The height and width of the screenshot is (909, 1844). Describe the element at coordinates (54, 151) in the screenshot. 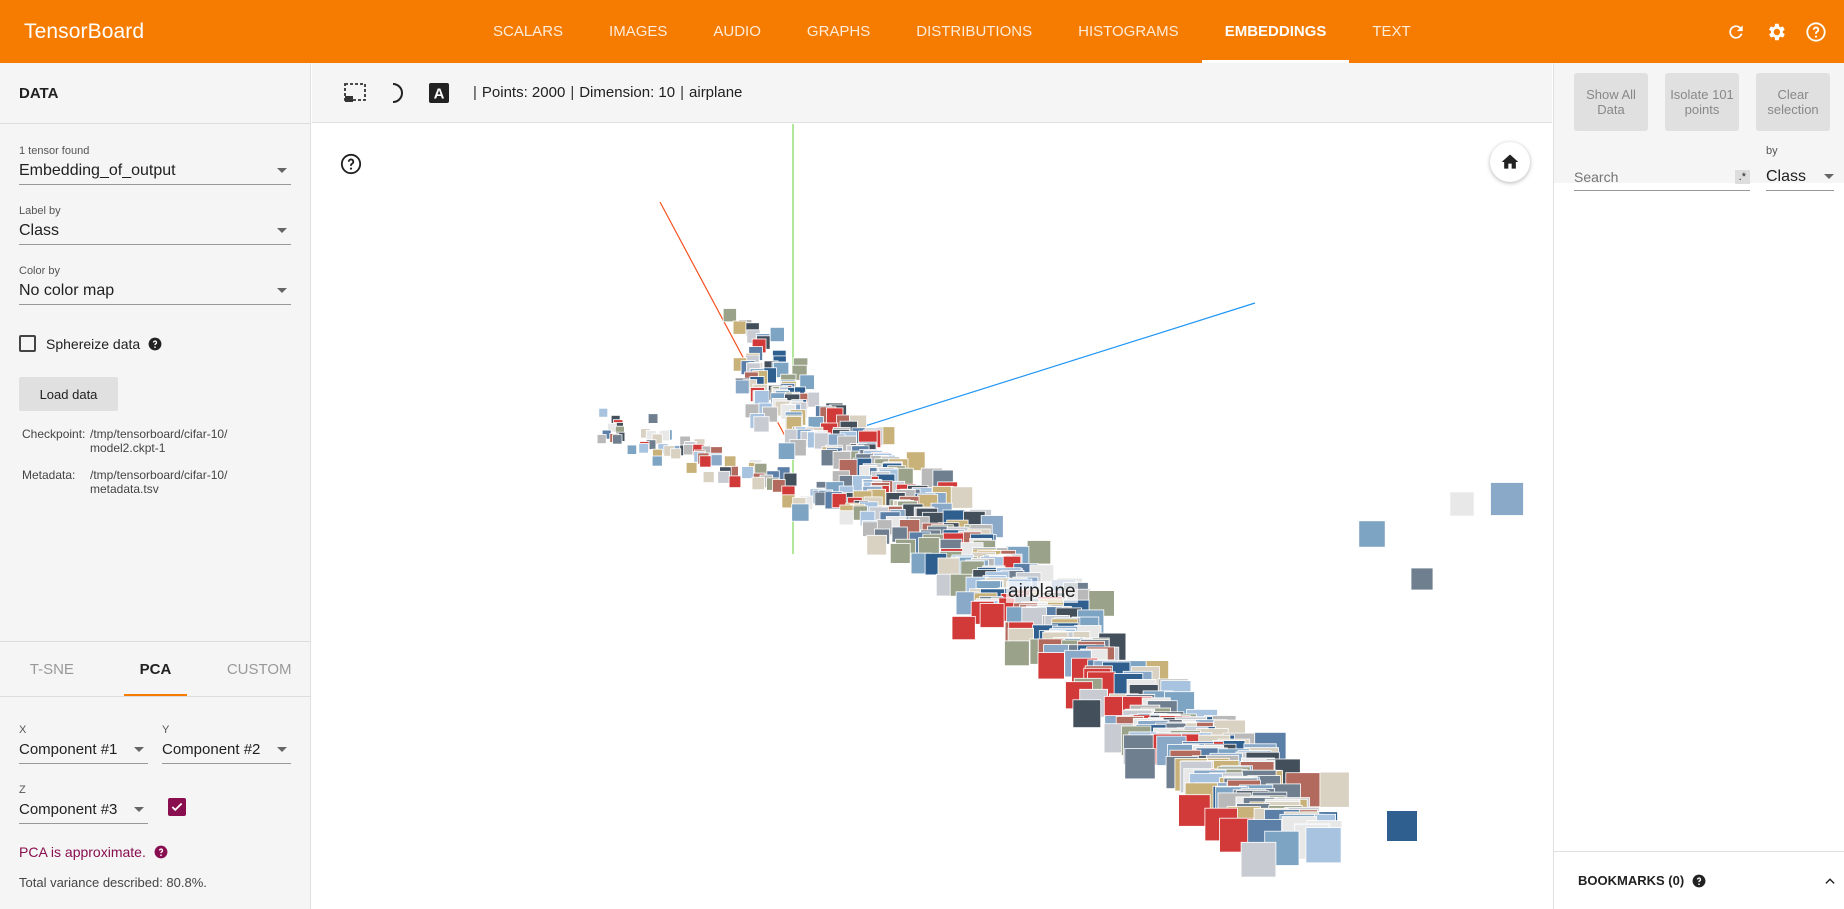

I see `tensor-count-label: 1 tensor found` at that location.